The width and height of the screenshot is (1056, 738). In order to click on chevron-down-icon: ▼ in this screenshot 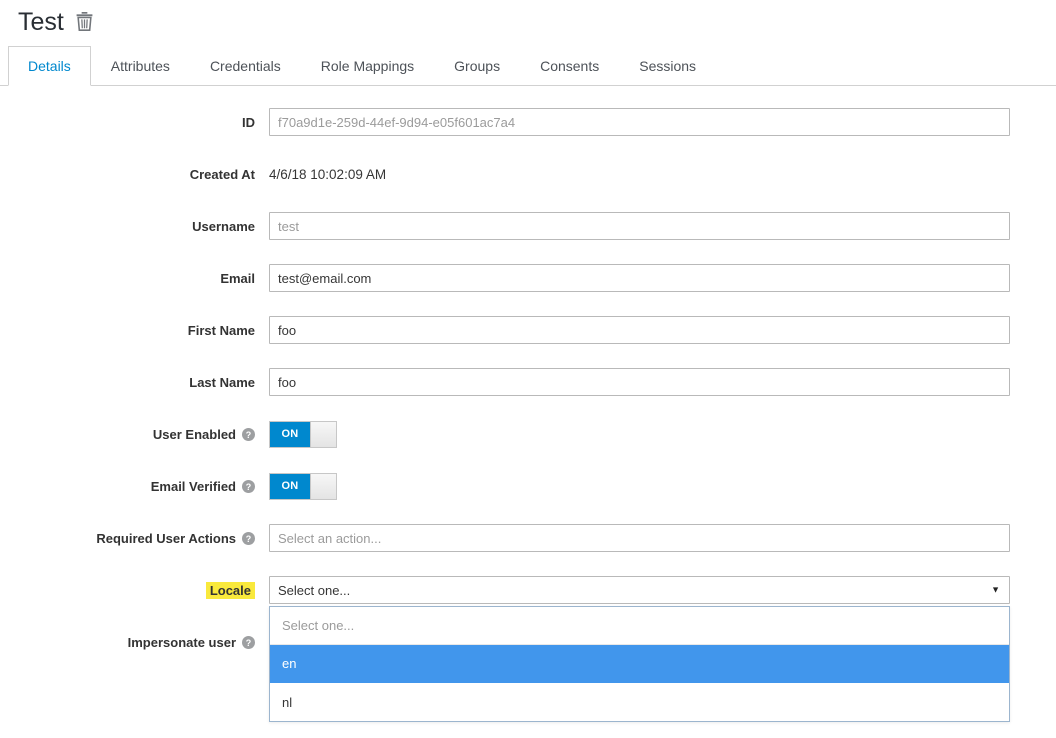, I will do `click(995, 589)`.